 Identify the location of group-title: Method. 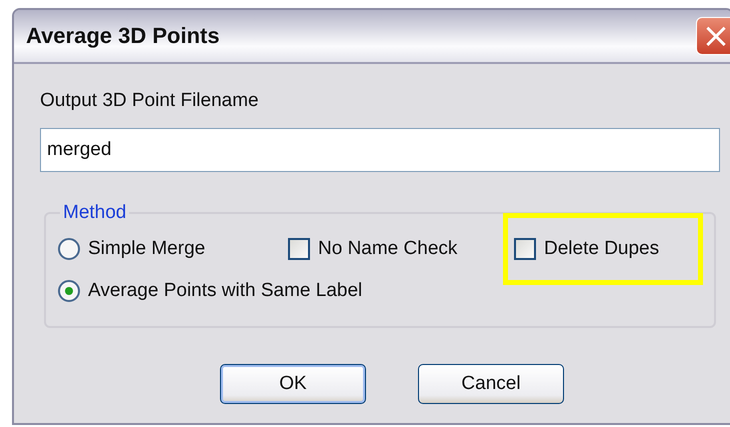
(95, 213).